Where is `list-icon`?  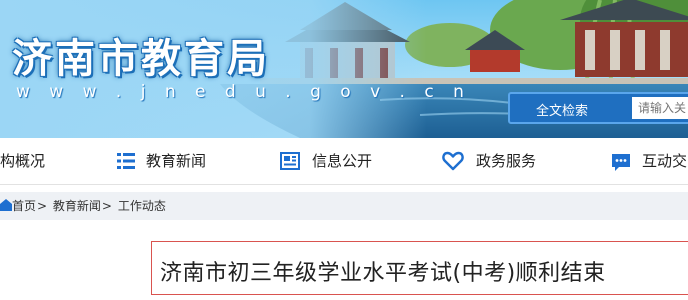 list-icon is located at coordinates (126, 161).